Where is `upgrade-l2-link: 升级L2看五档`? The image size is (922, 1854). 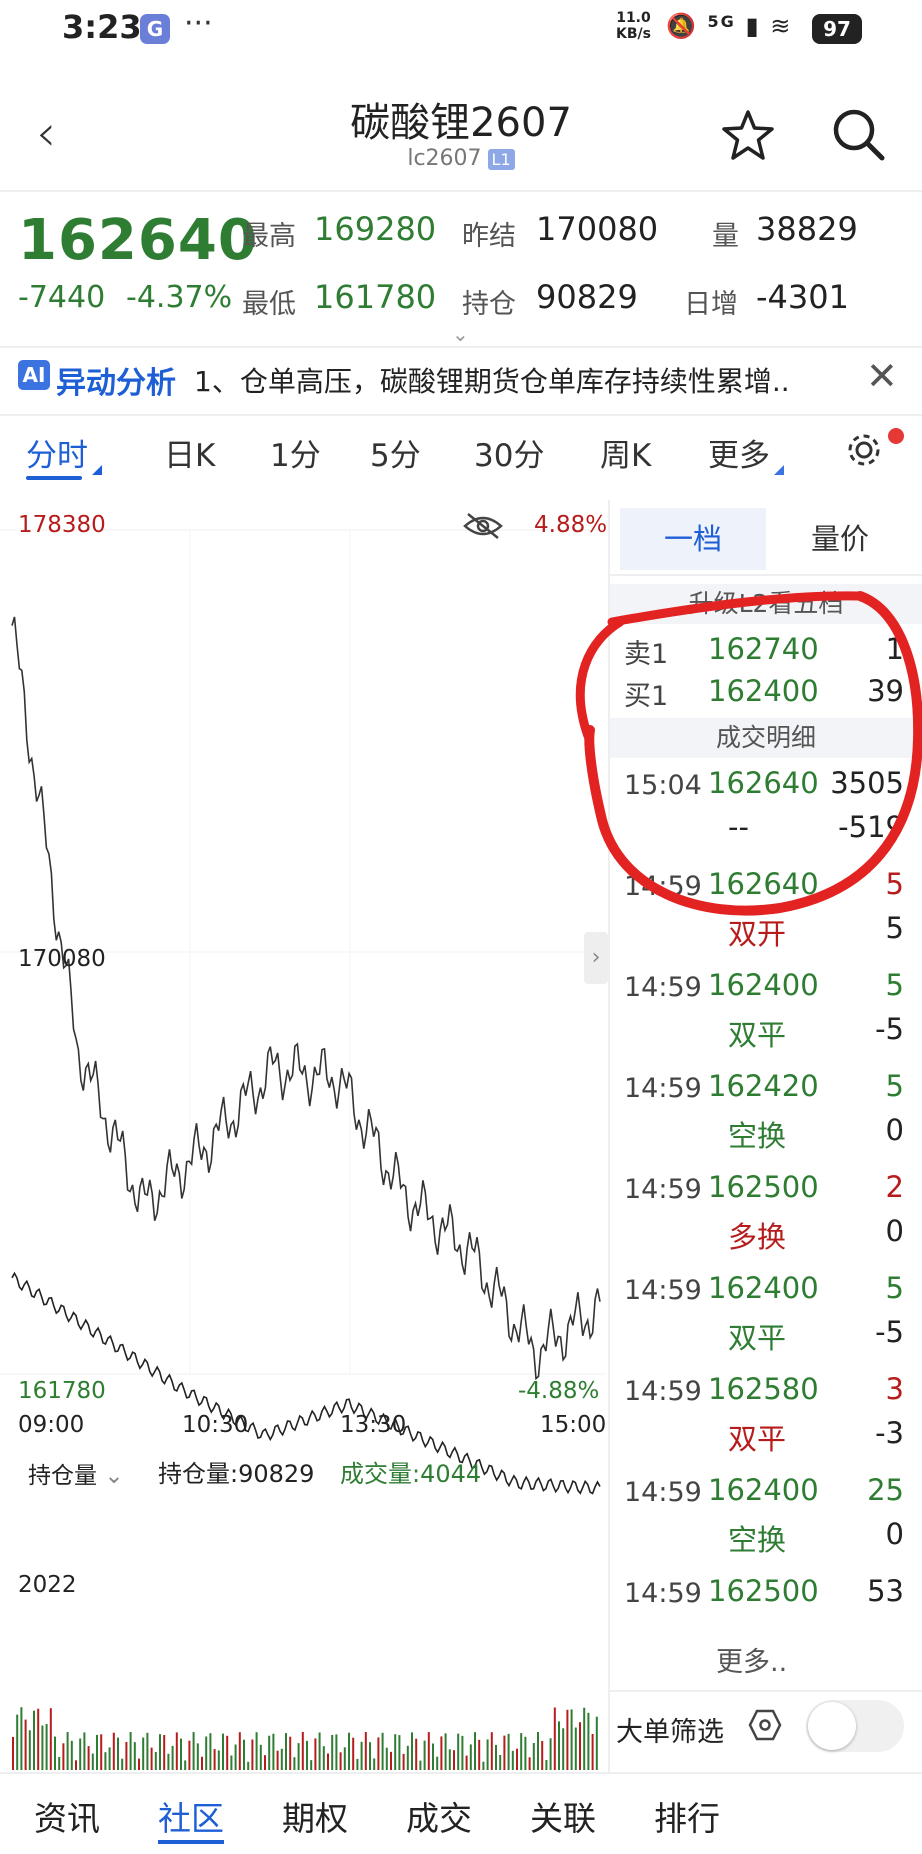
upgrade-l2-link: 升级L2看五档 is located at coordinates (766, 604).